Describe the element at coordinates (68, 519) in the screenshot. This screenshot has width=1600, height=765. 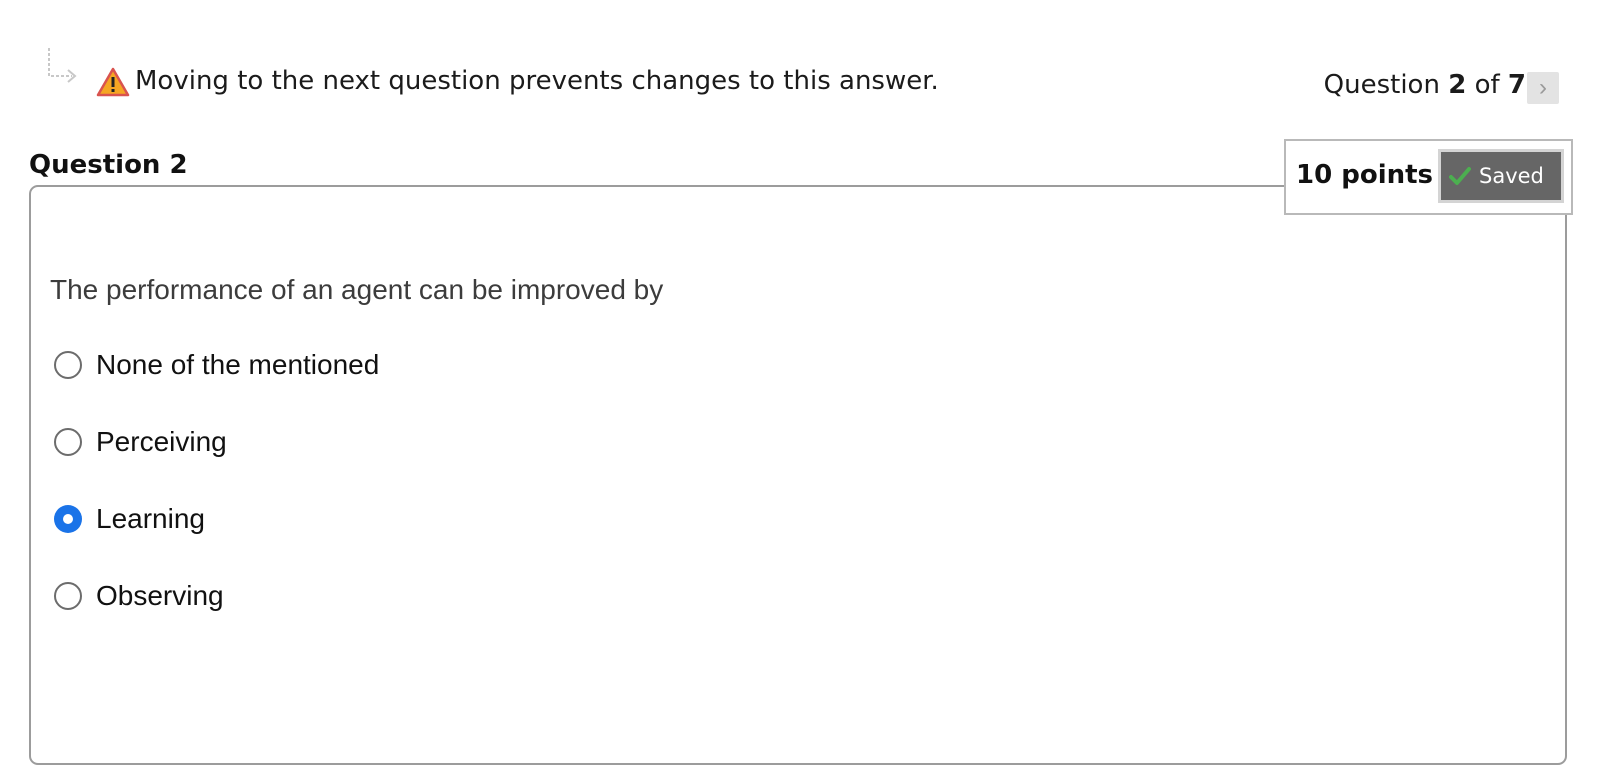
I see `radio-button-selected` at that location.